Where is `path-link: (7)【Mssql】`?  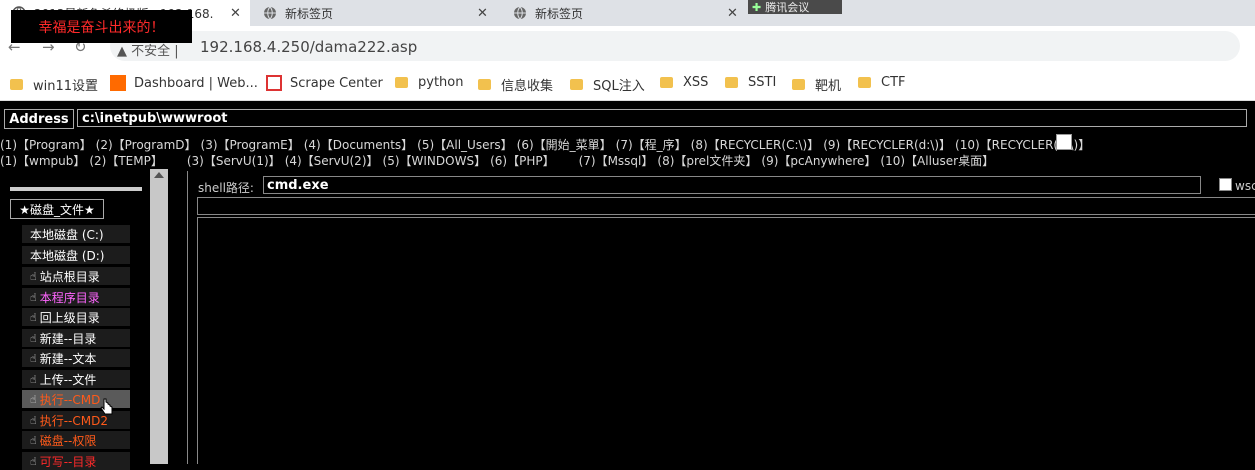 path-link: (7)【Mssql】 is located at coordinates (616, 161).